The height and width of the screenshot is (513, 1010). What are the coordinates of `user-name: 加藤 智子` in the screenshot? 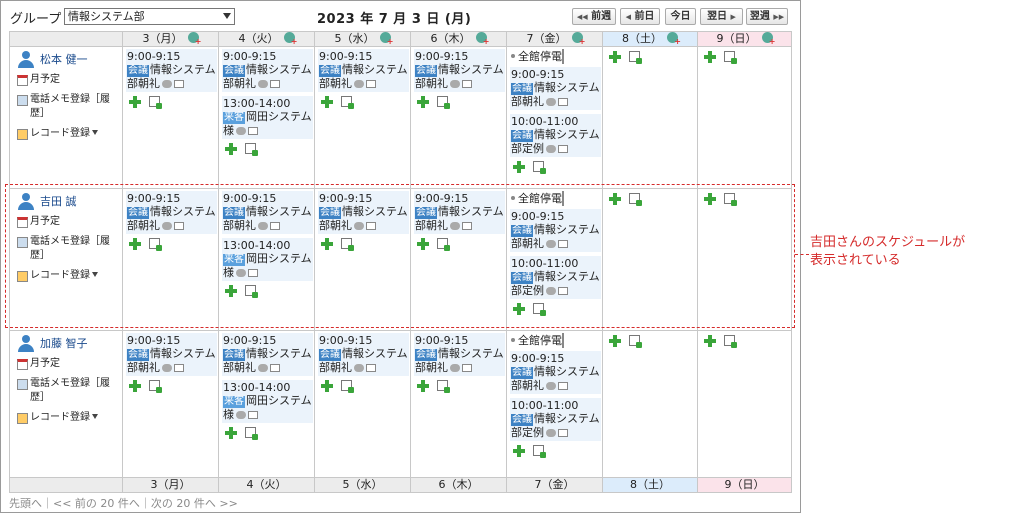 It's located at (64, 343).